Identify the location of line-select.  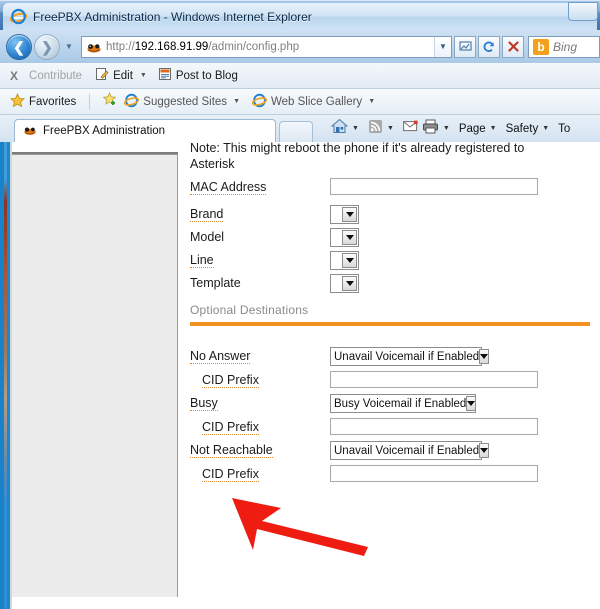
(344, 260).